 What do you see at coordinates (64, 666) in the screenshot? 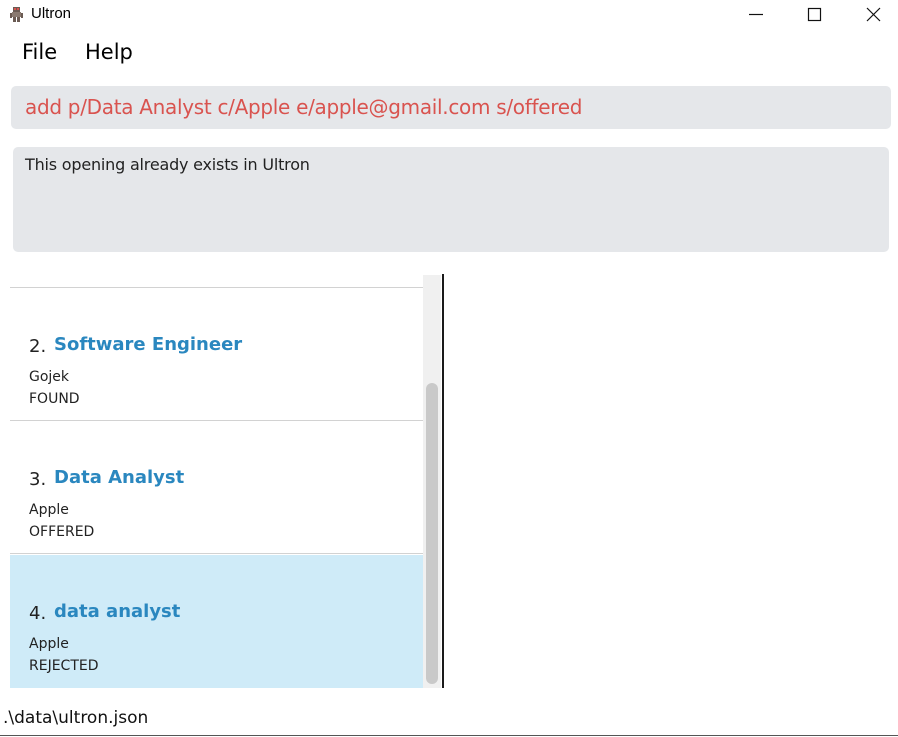
I see `card-status: REJECTED` at bounding box center [64, 666].